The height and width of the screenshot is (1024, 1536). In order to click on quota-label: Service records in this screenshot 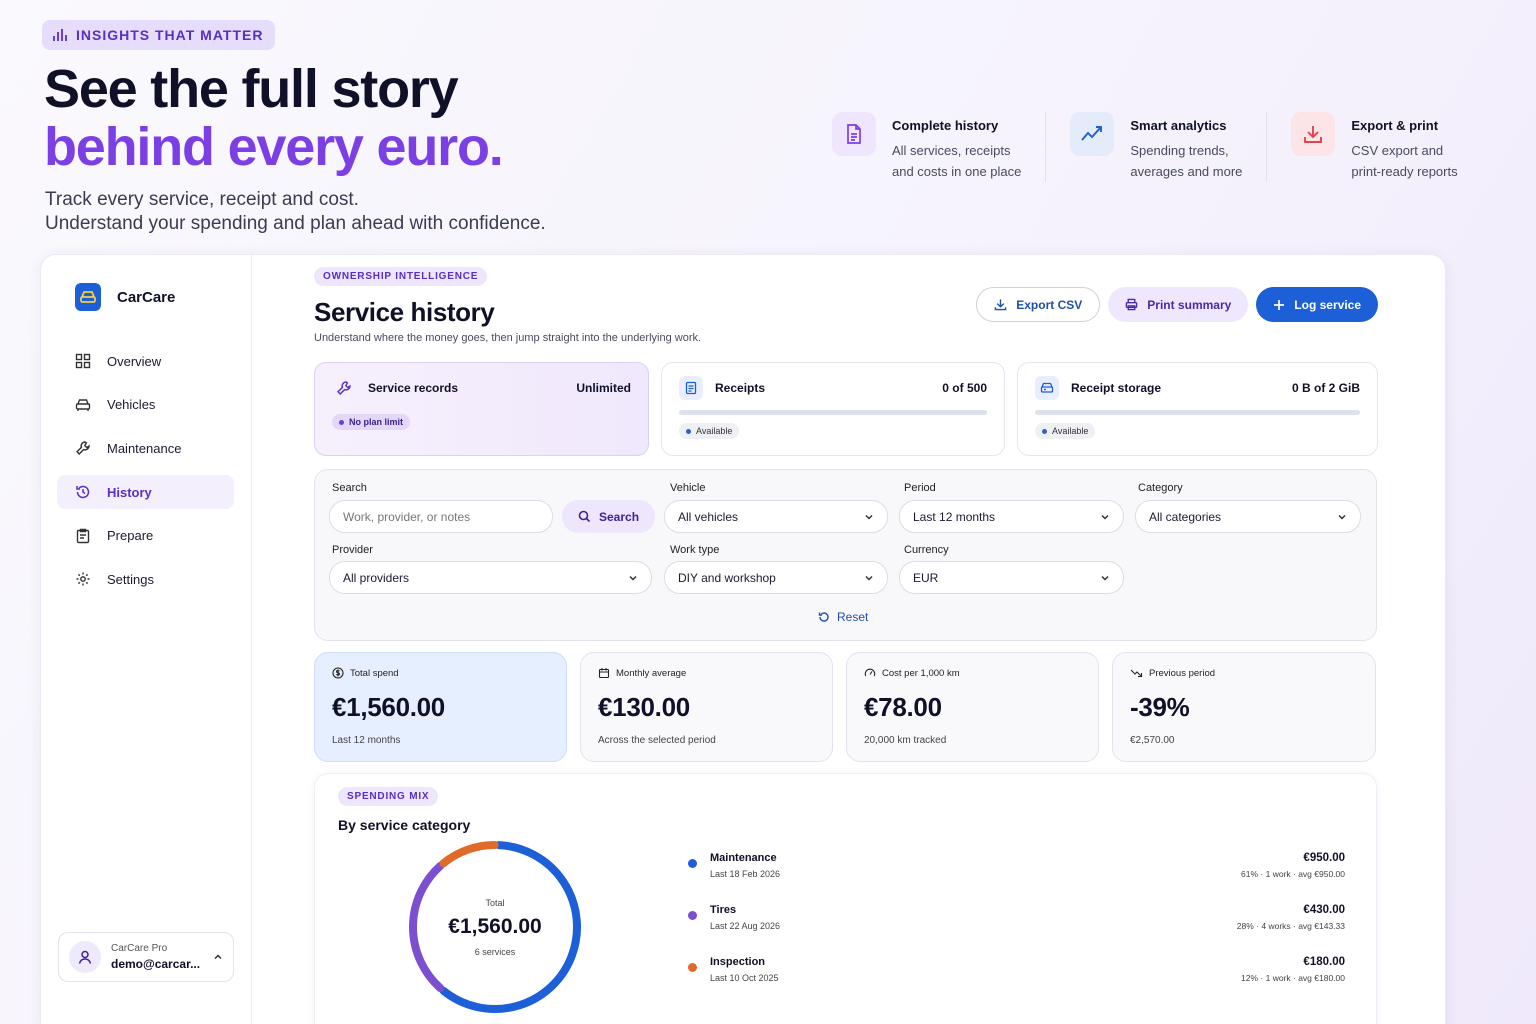, I will do `click(413, 388)`.